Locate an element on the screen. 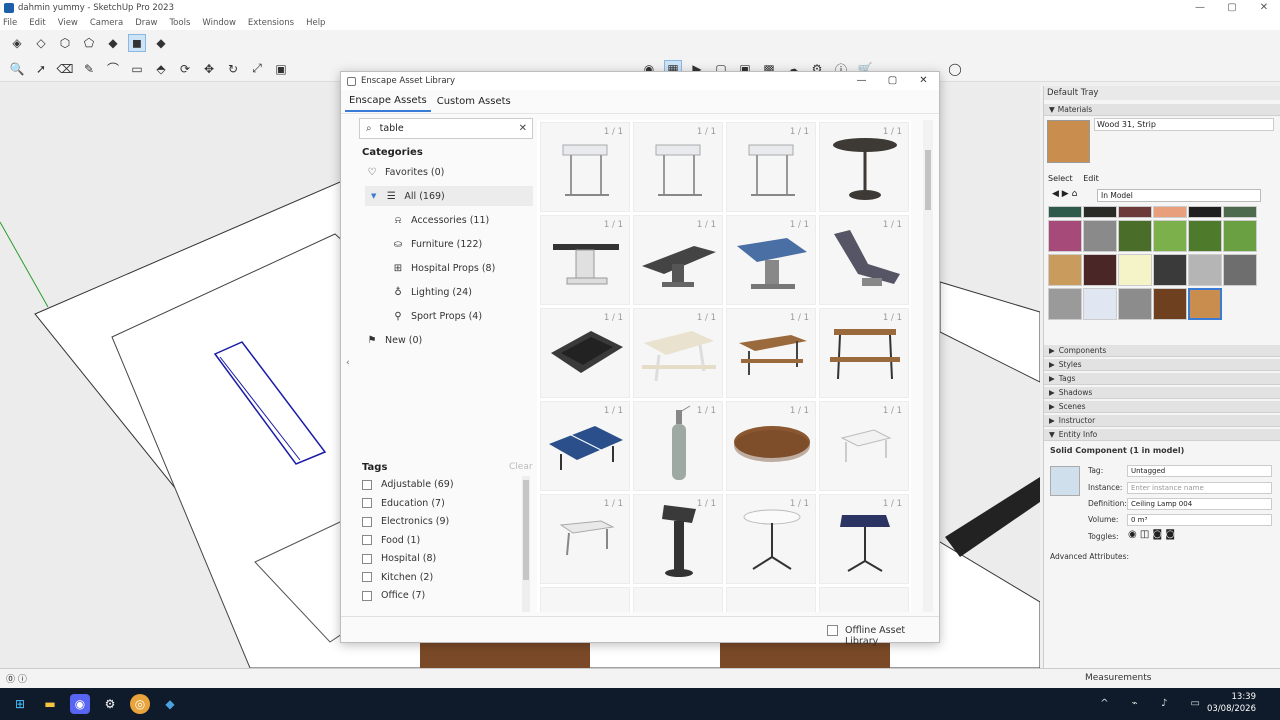 The height and width of the screenshot is (720, 1280). asset-tile-square-bistro-table: 1 / 1 is located at coordinates (864, 539).